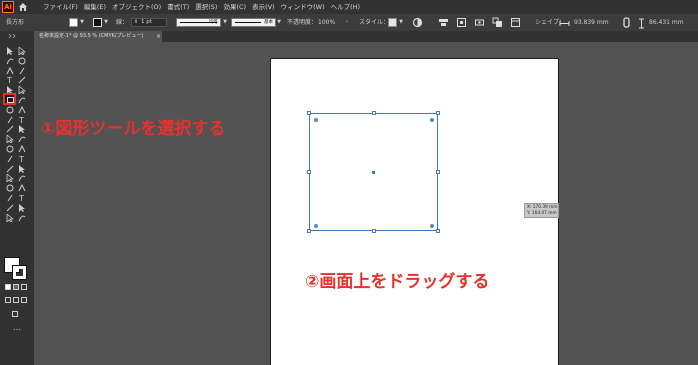 The width and height of the screenshot is (698, 365). What do you see at coordinates (136, 22) in the screenshot?
I see `stepper-icon: ⇕` at bounding box center [136, 22].